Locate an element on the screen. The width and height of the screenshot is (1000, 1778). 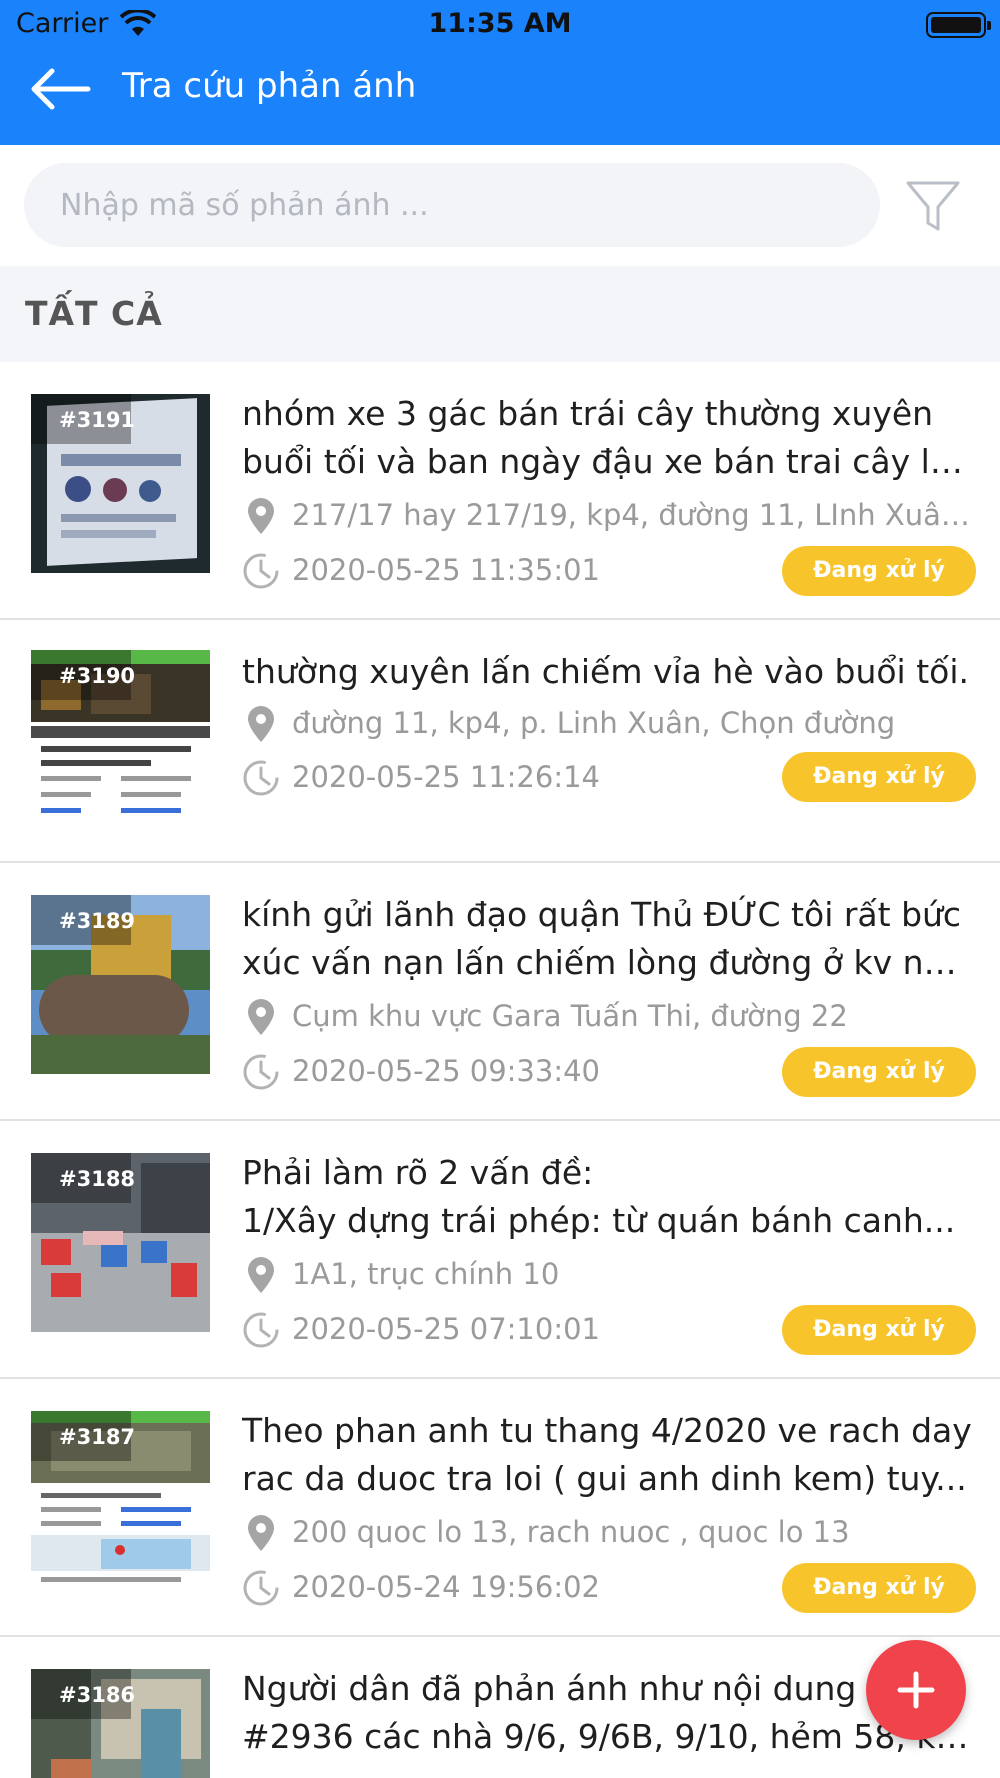
filter-icon is located at coordinates (933, 207).